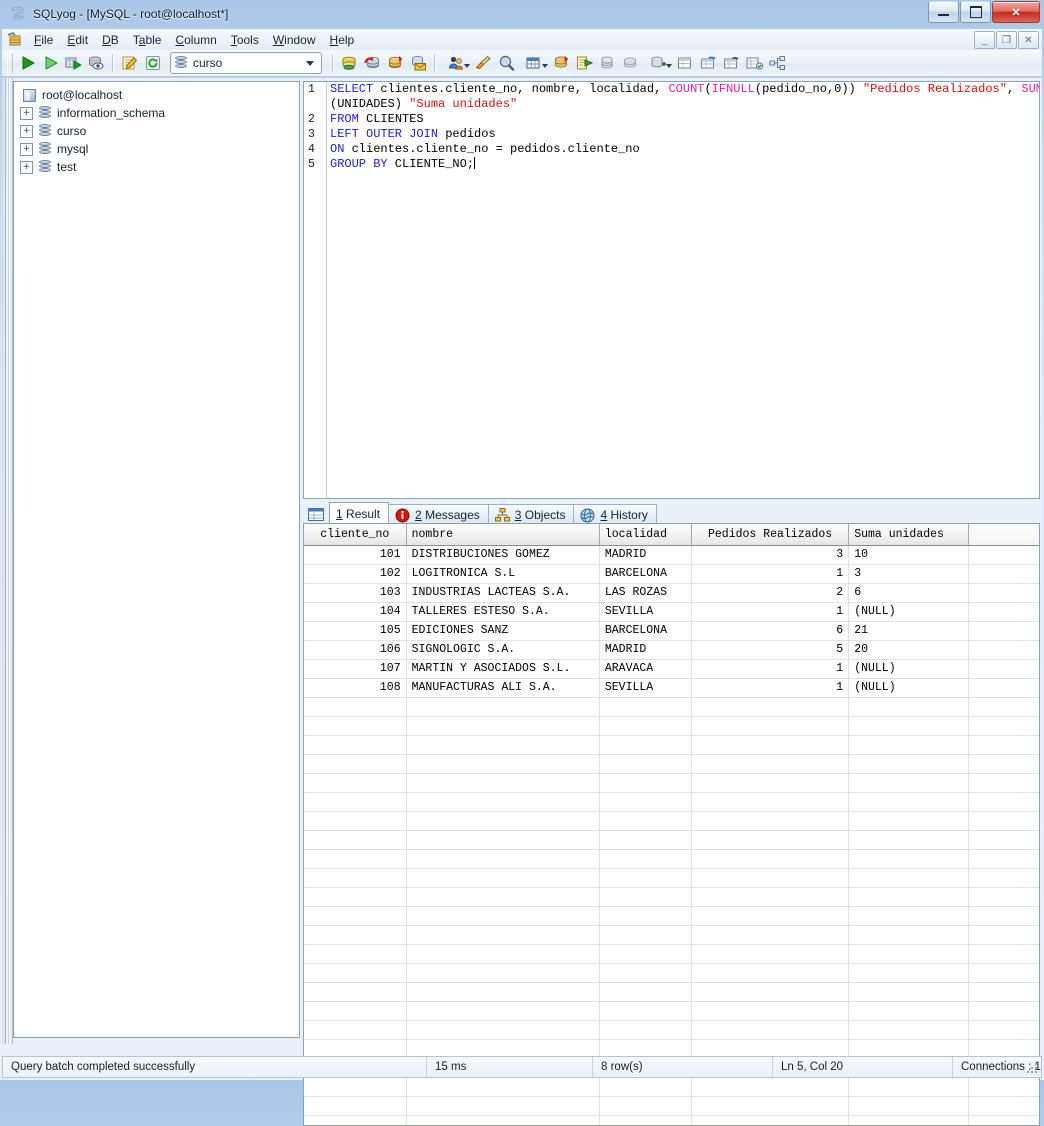  What do you see at coordinates (607, 63) in the screenshot?
I see `copy-database-button` at bounding box center [607, 63].